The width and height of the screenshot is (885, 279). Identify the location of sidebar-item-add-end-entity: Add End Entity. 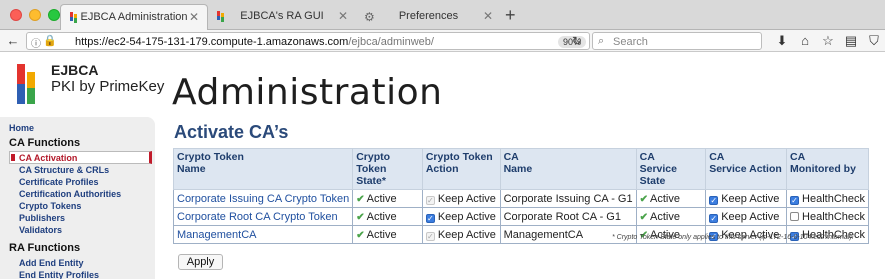
(51, 263).